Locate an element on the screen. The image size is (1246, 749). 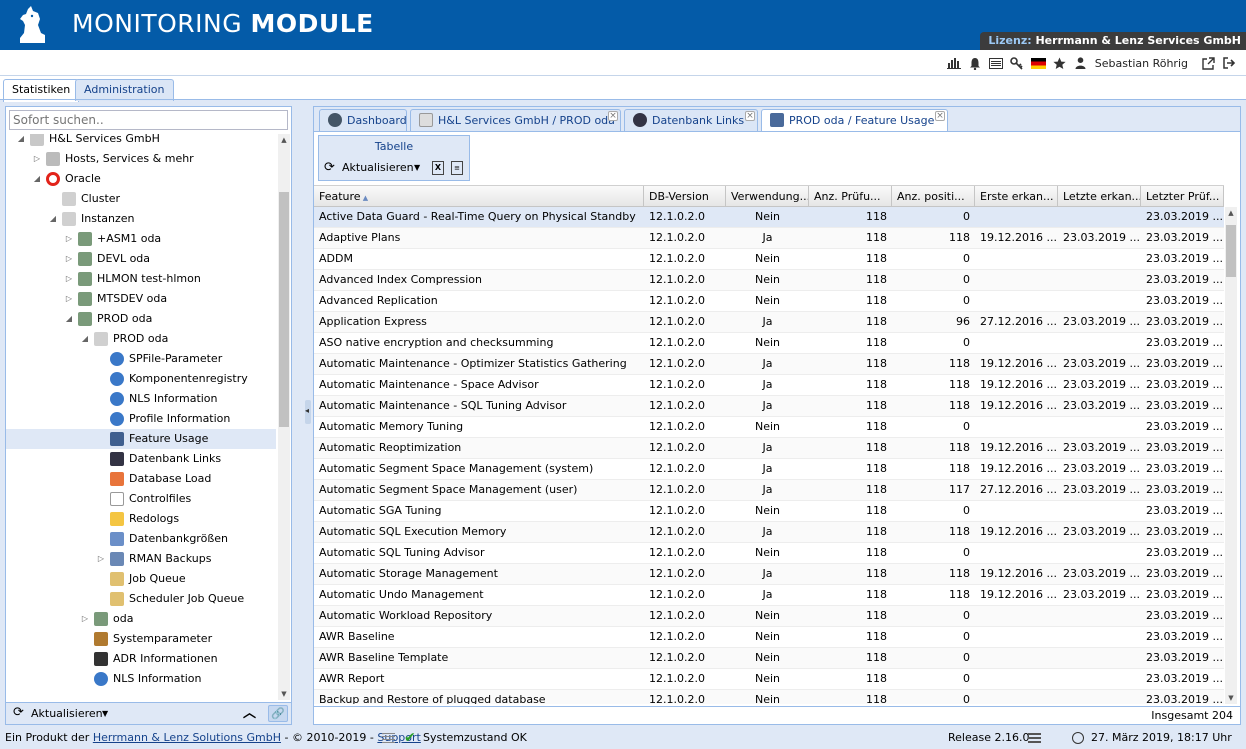
external-link-icon is located at coordinates (1208, 63).